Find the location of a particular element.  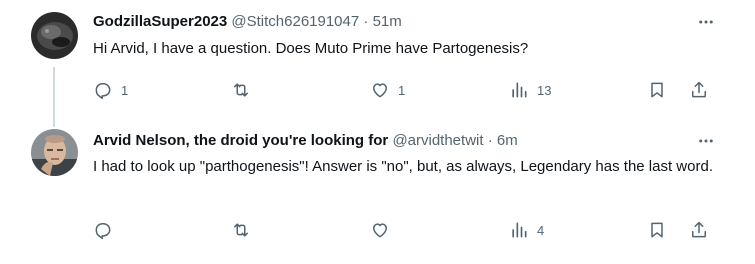

timestamp: 6m is located at coordinates (507, 140).